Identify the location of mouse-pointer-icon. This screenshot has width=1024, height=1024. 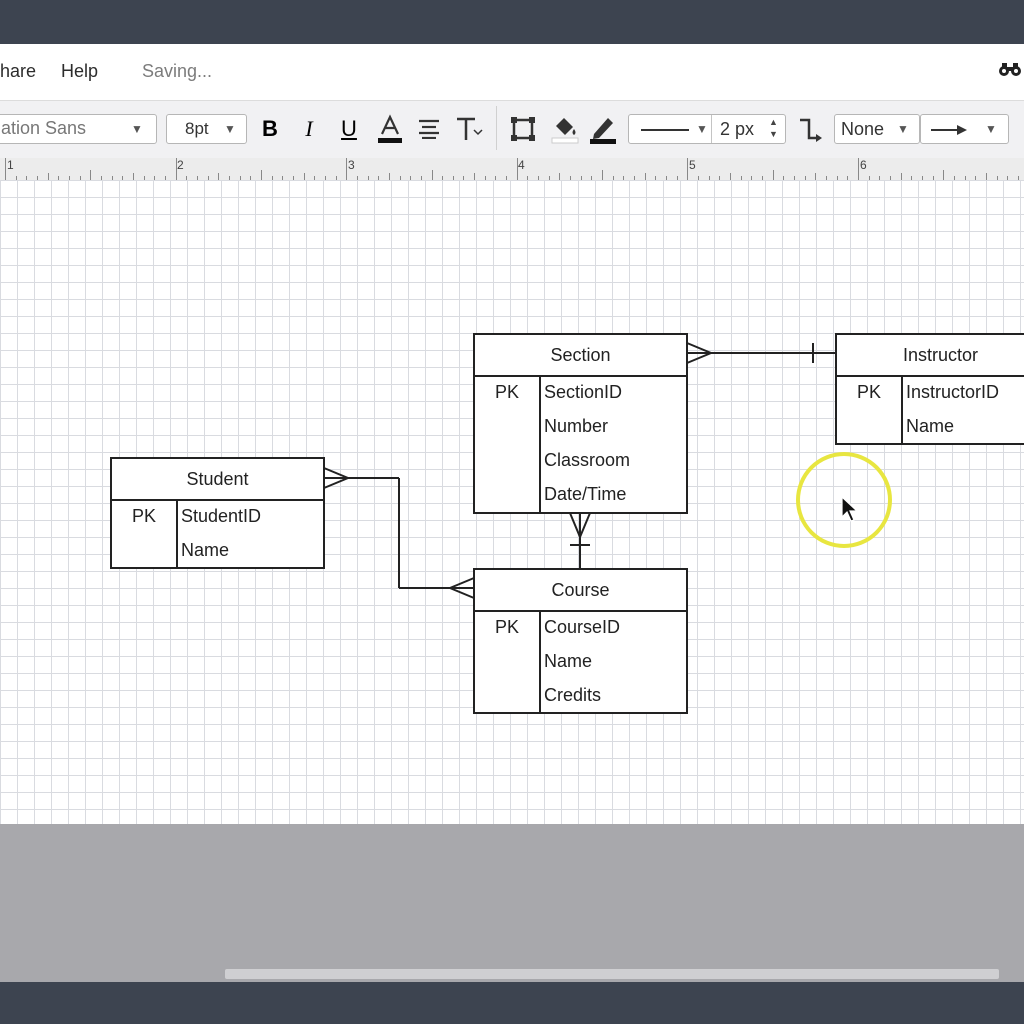
(850, 509).